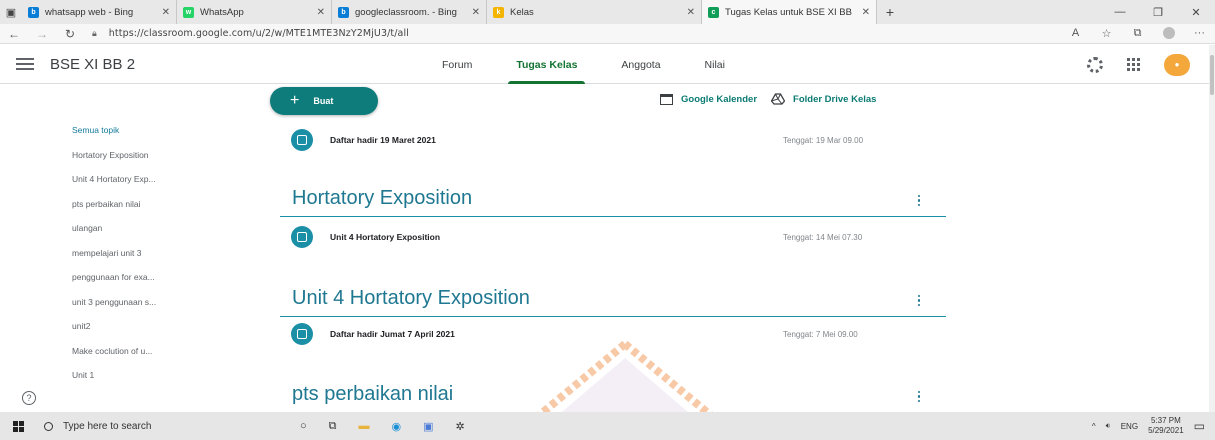  Describe the element at coordinates (1094, 426) in the screenshot. I see `show-hidden-icon: ^` at that location.